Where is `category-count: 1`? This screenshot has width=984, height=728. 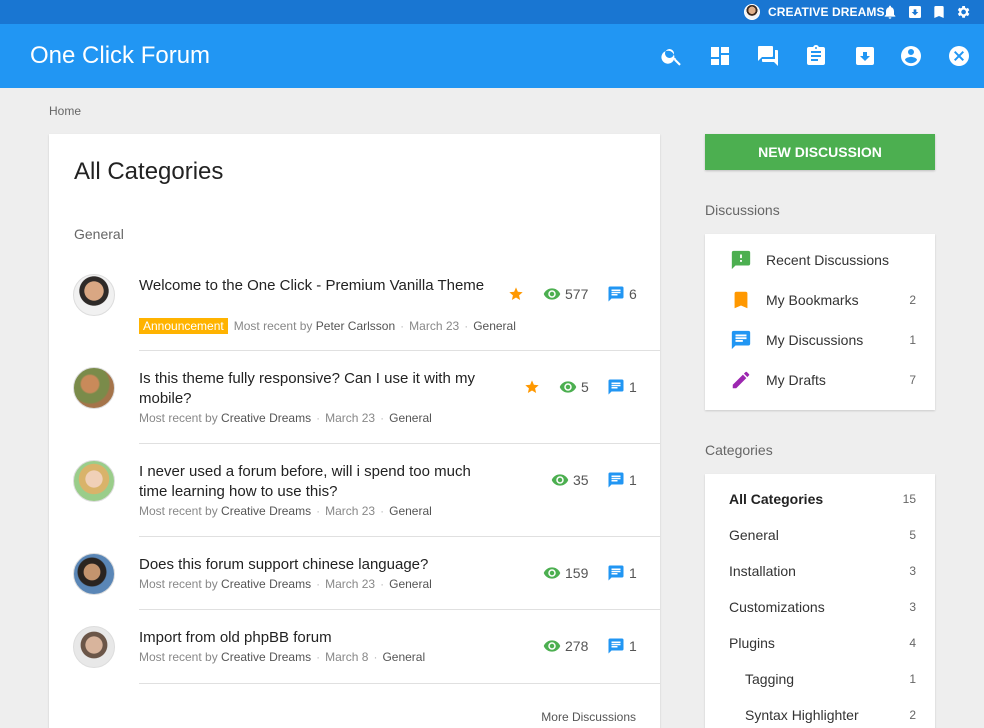
category-count: 1 is located at coordinates (912, 679).